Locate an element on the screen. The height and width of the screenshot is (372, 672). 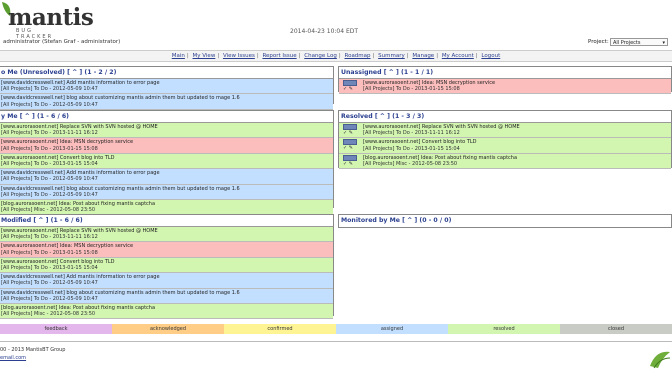
mantis-logo: mantis BUG TRACKER is located at coordinates (47, 20).